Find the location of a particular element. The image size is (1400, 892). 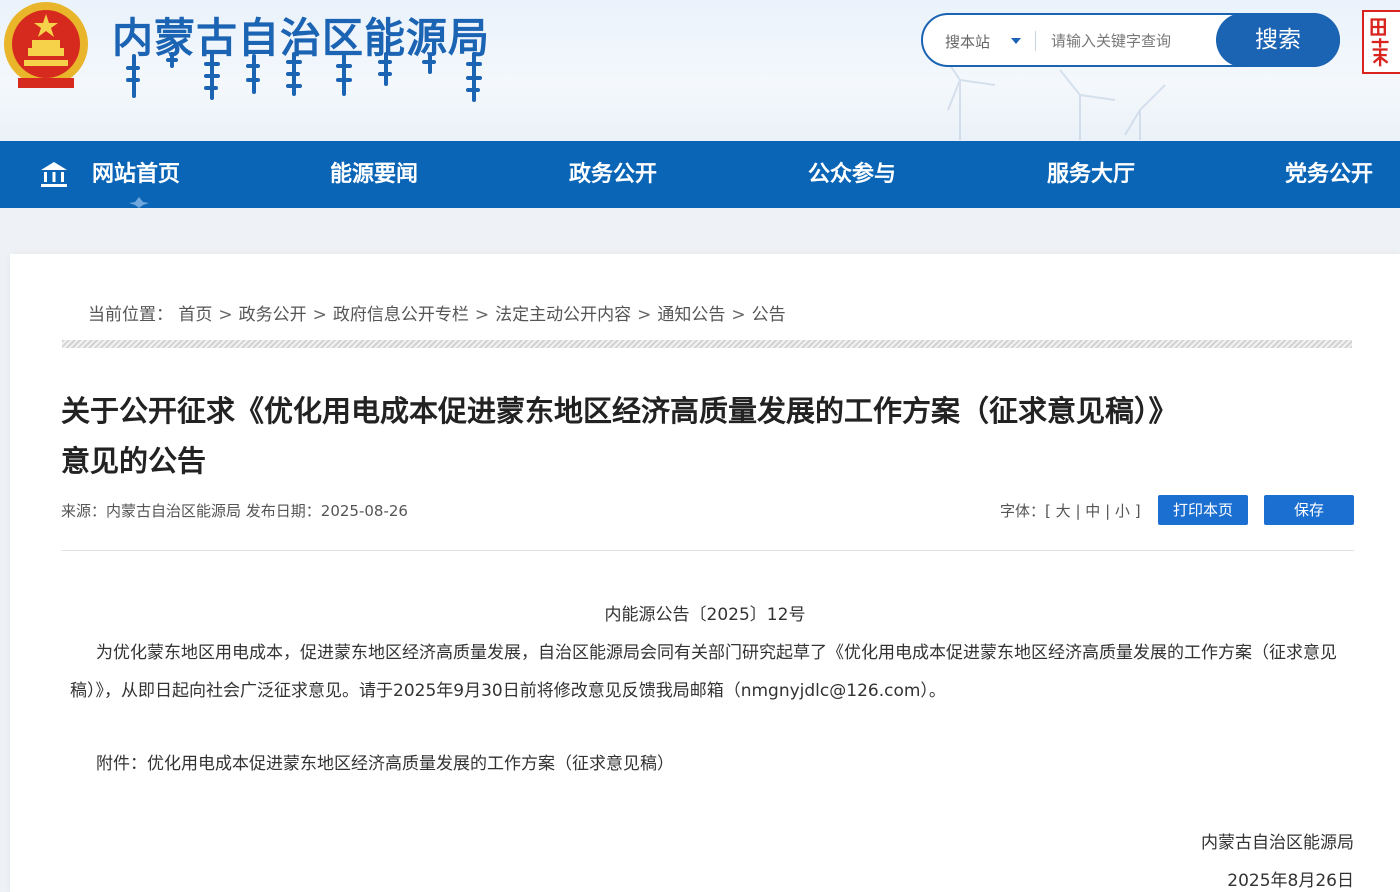

breadcrumb-prefix: 当前位置： is located at coordinates (130, 315).